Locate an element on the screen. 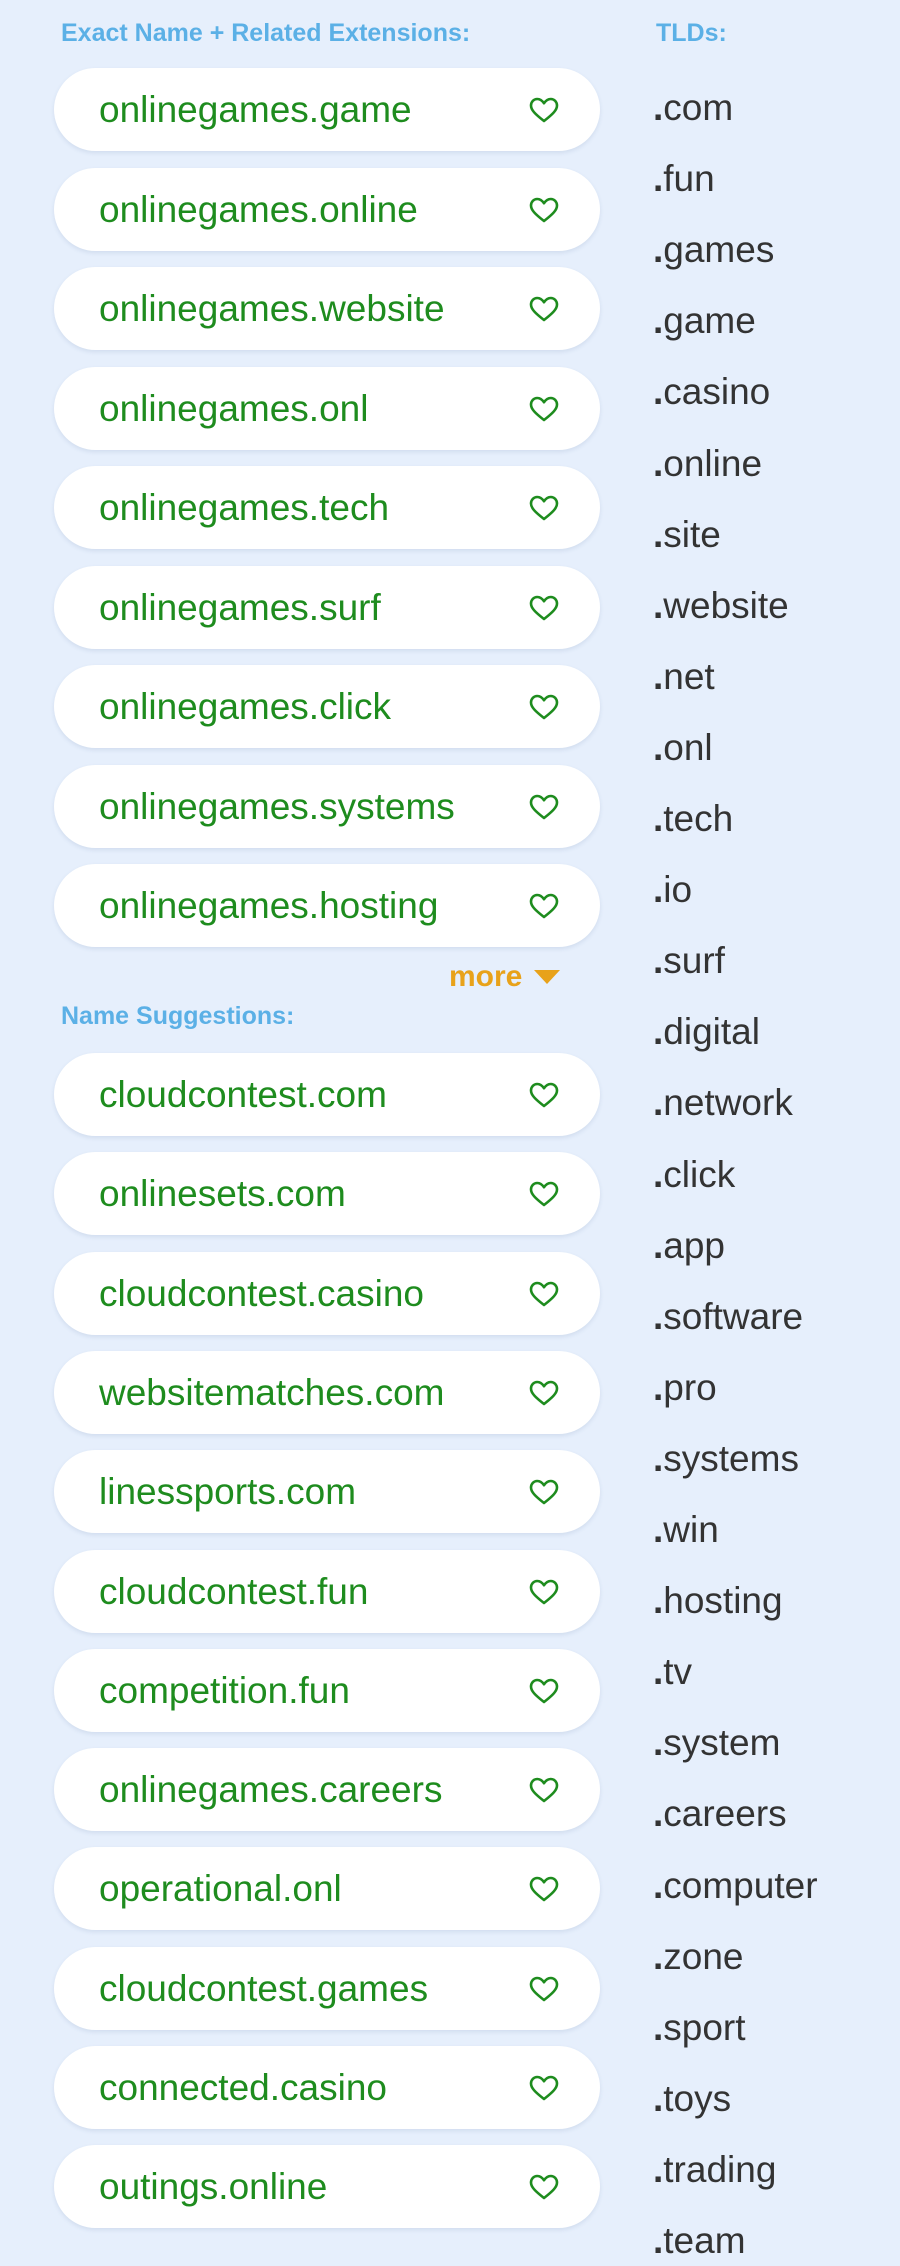 The height and width of the screenshot is (2266, 900). domain-pill: cloudcontest.com is located at coordinates (327, 1094).